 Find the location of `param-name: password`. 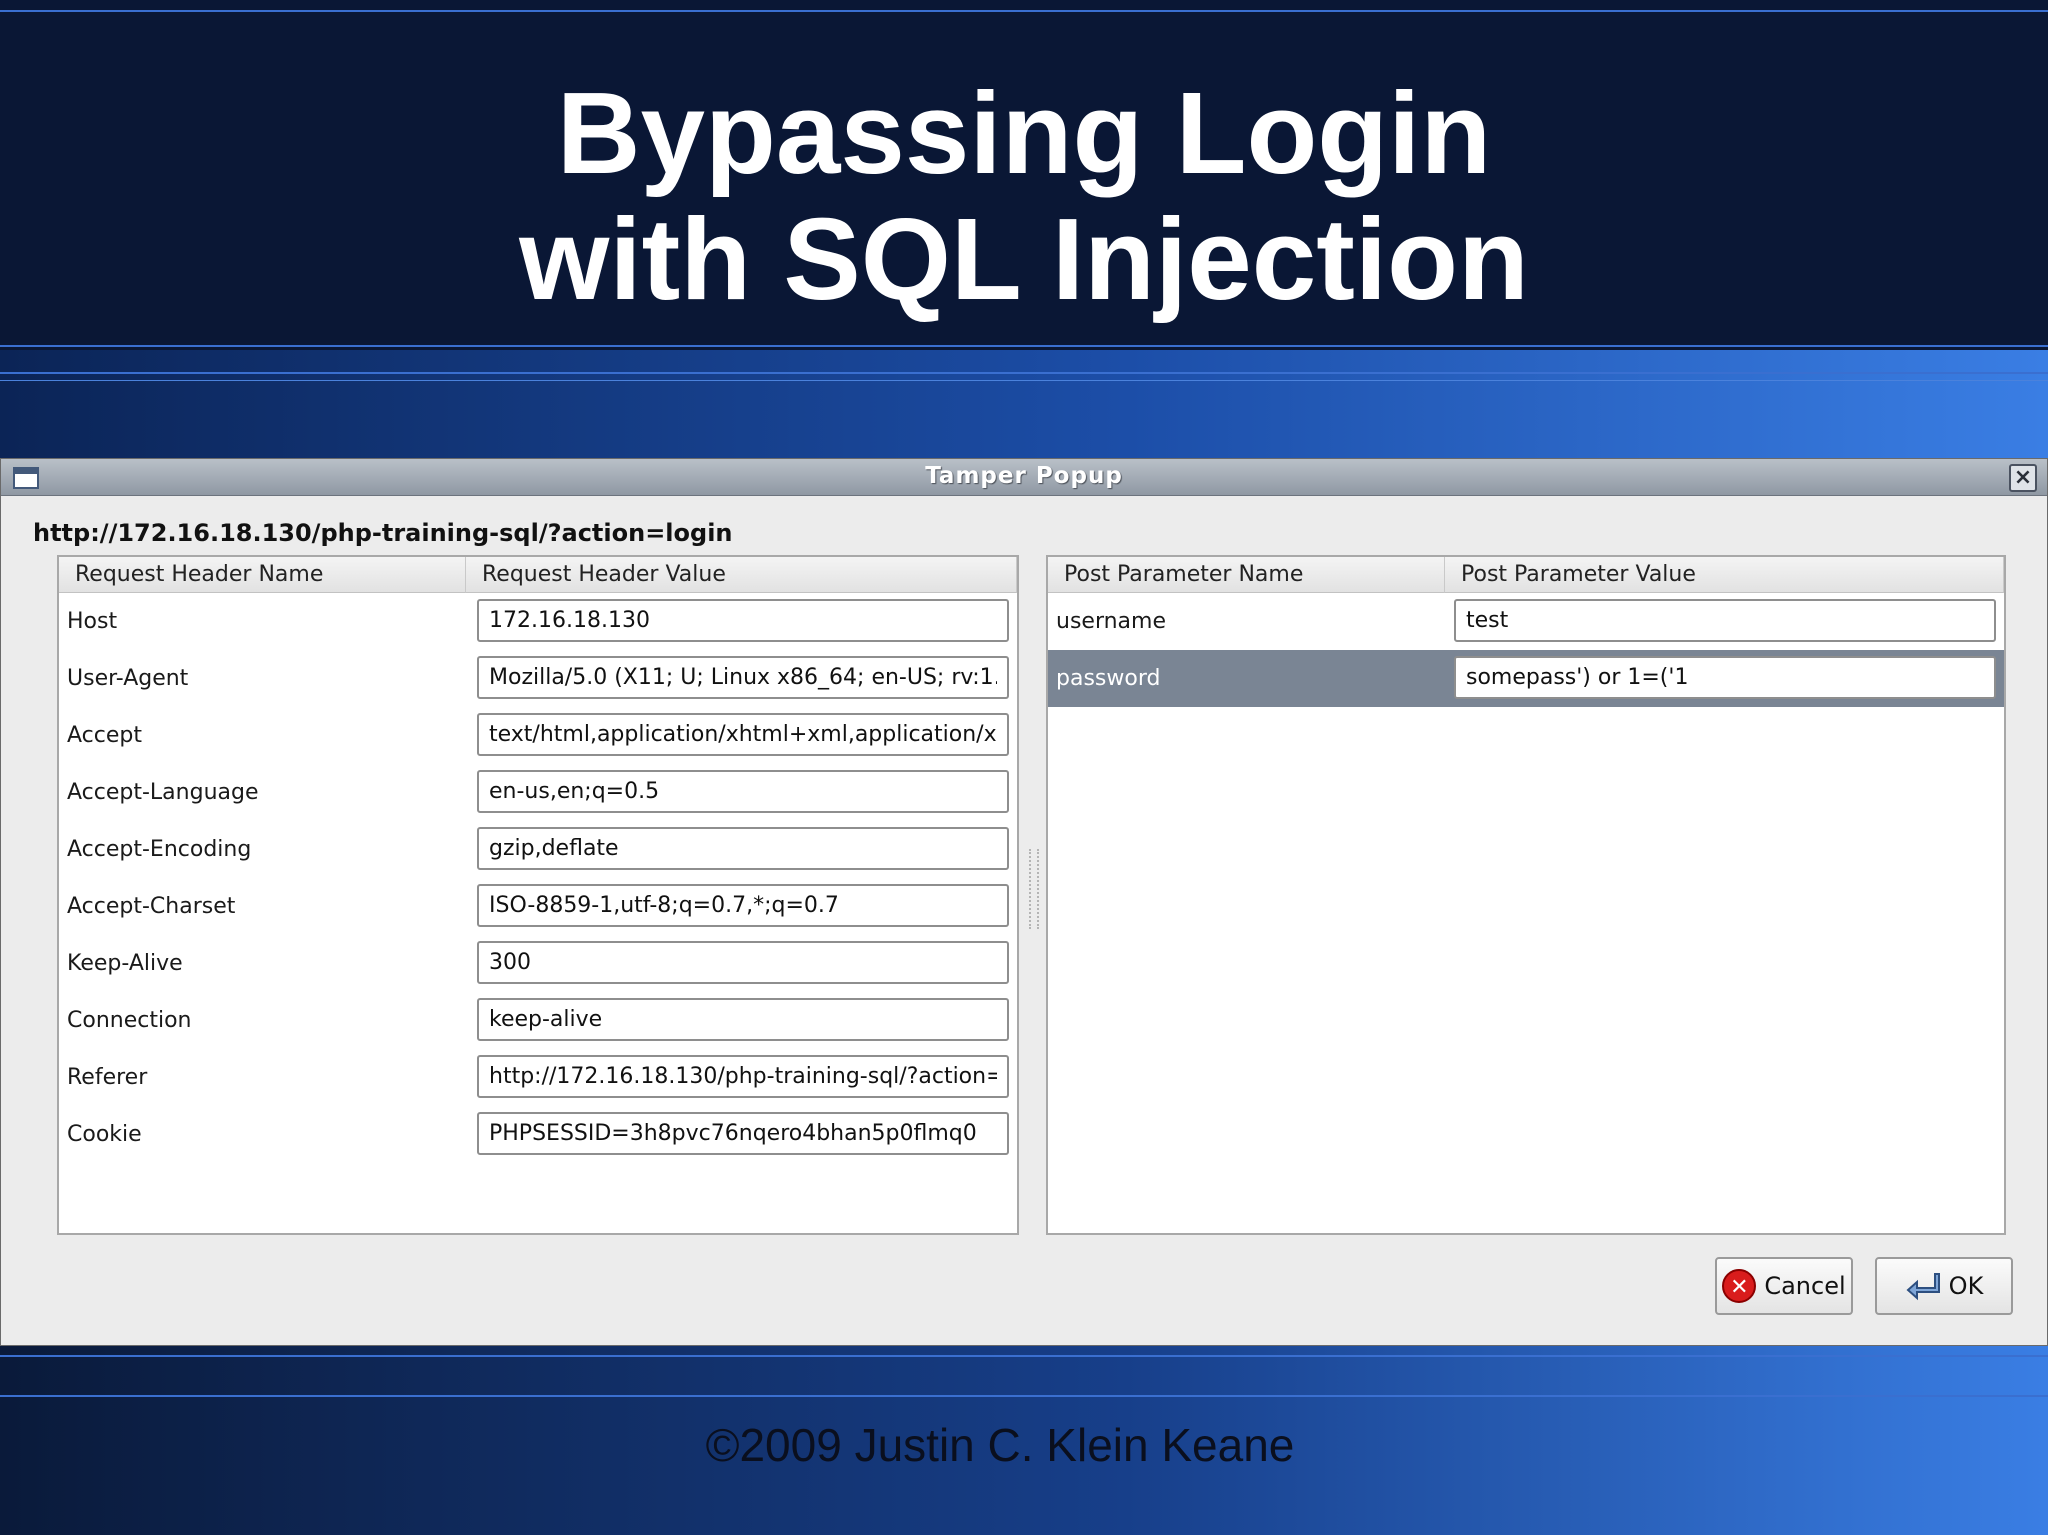

param-name: password is located at coordinates (1108, 678).